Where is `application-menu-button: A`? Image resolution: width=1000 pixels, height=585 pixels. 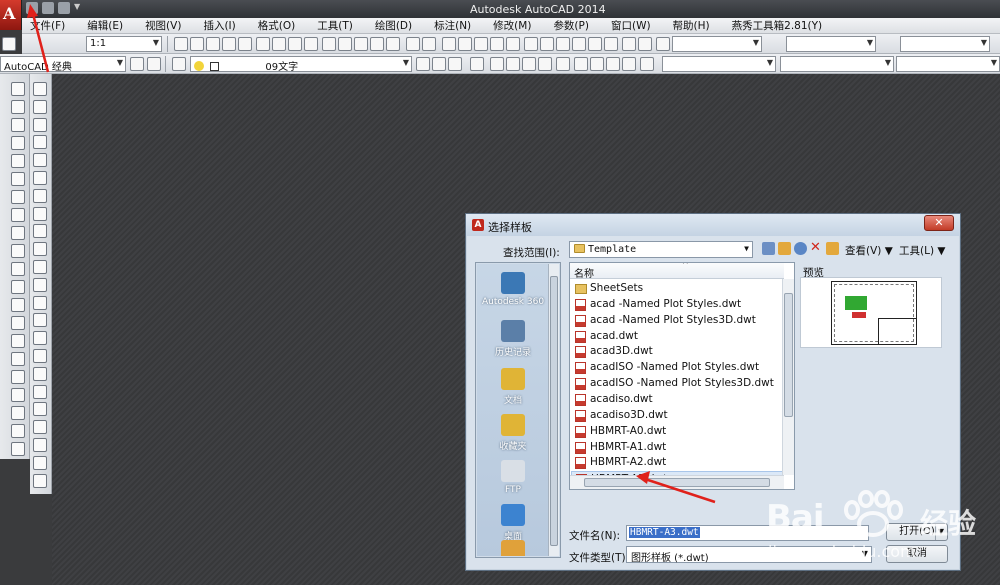 application-menu-button: A is located at coordinates (11, 15).